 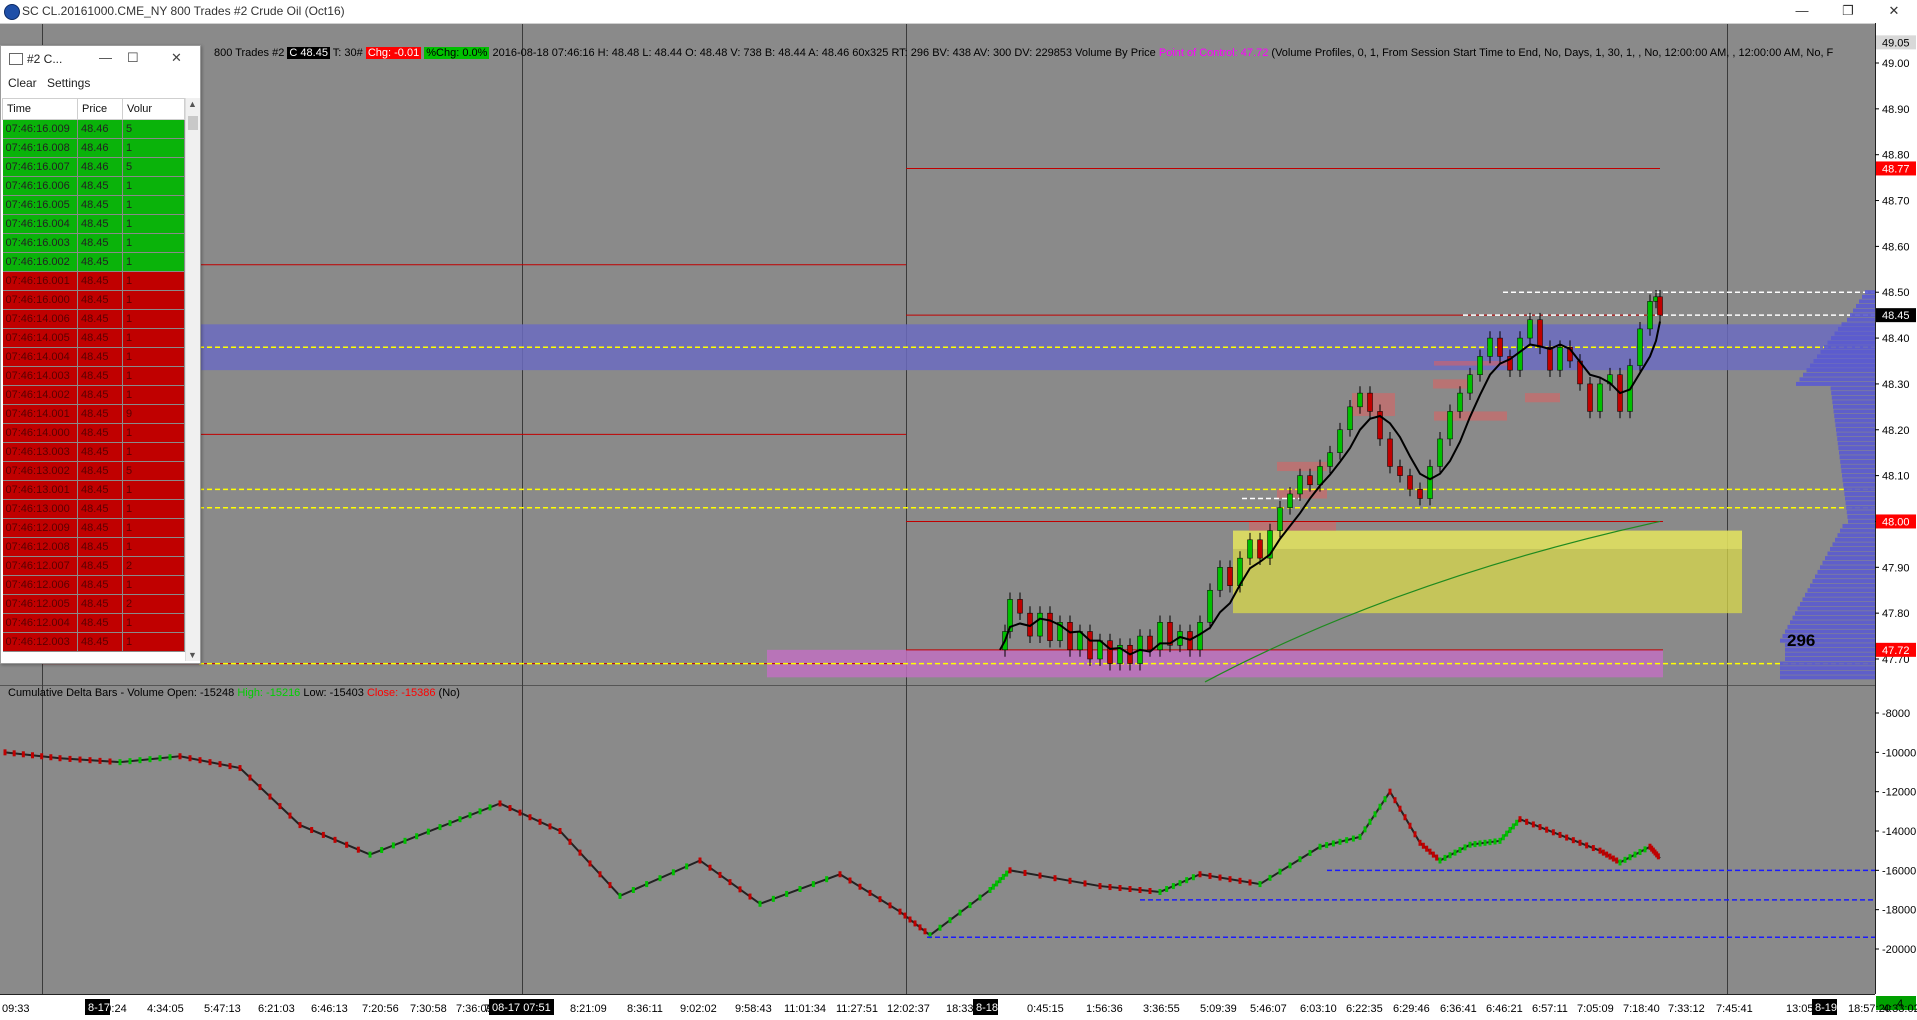 I want to click on ts-cell-time: 07:46:14.003, so click(x=40, y=376).